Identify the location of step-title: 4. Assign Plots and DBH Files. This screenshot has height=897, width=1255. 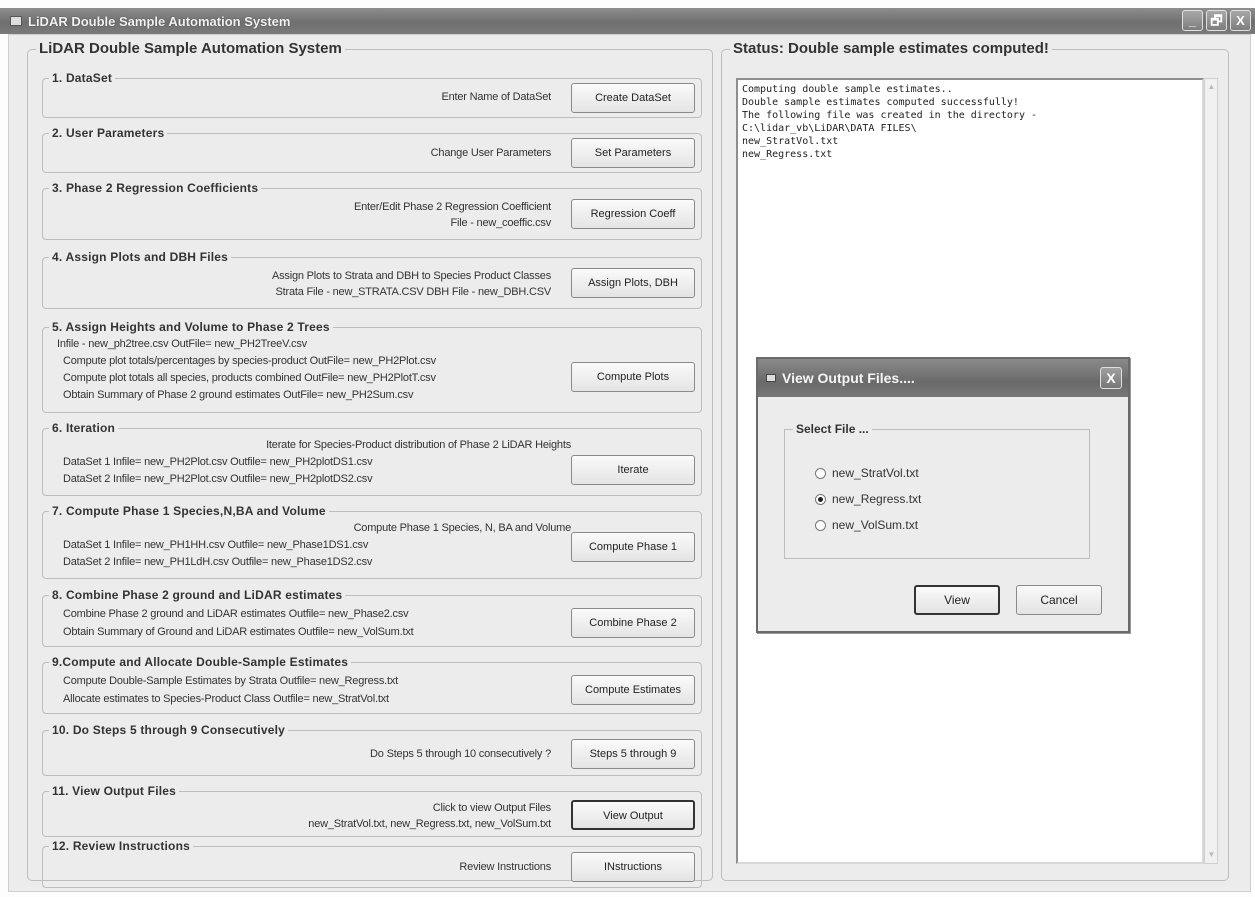
(140, 257).